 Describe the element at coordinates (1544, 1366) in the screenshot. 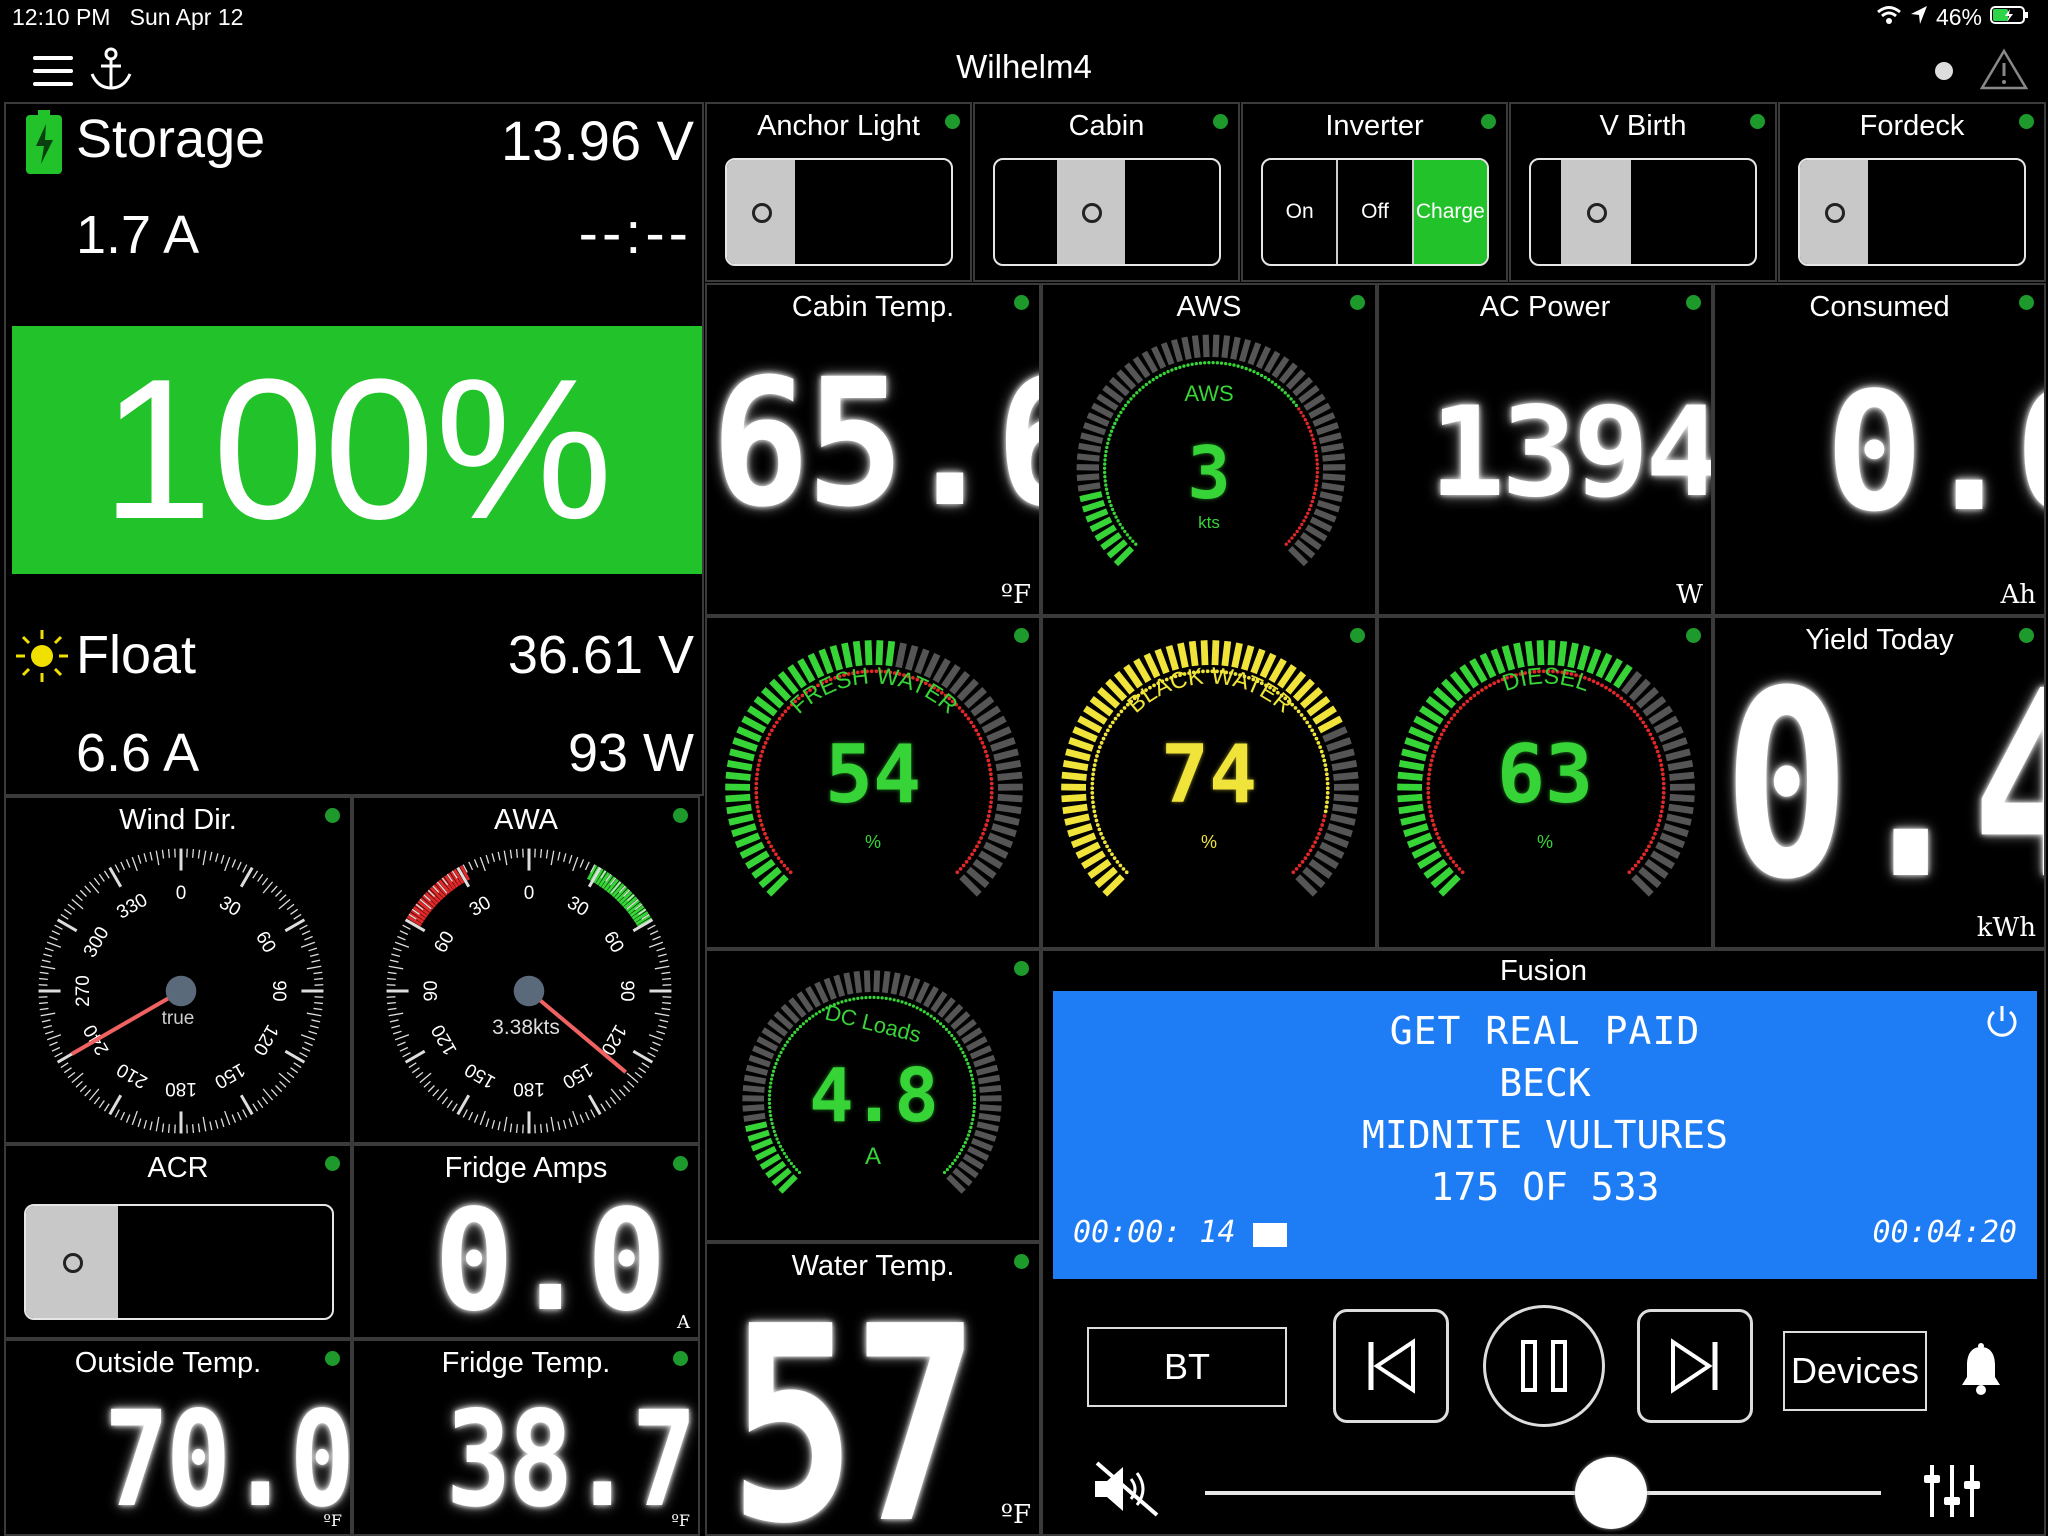

I see `pause-button` at that location.